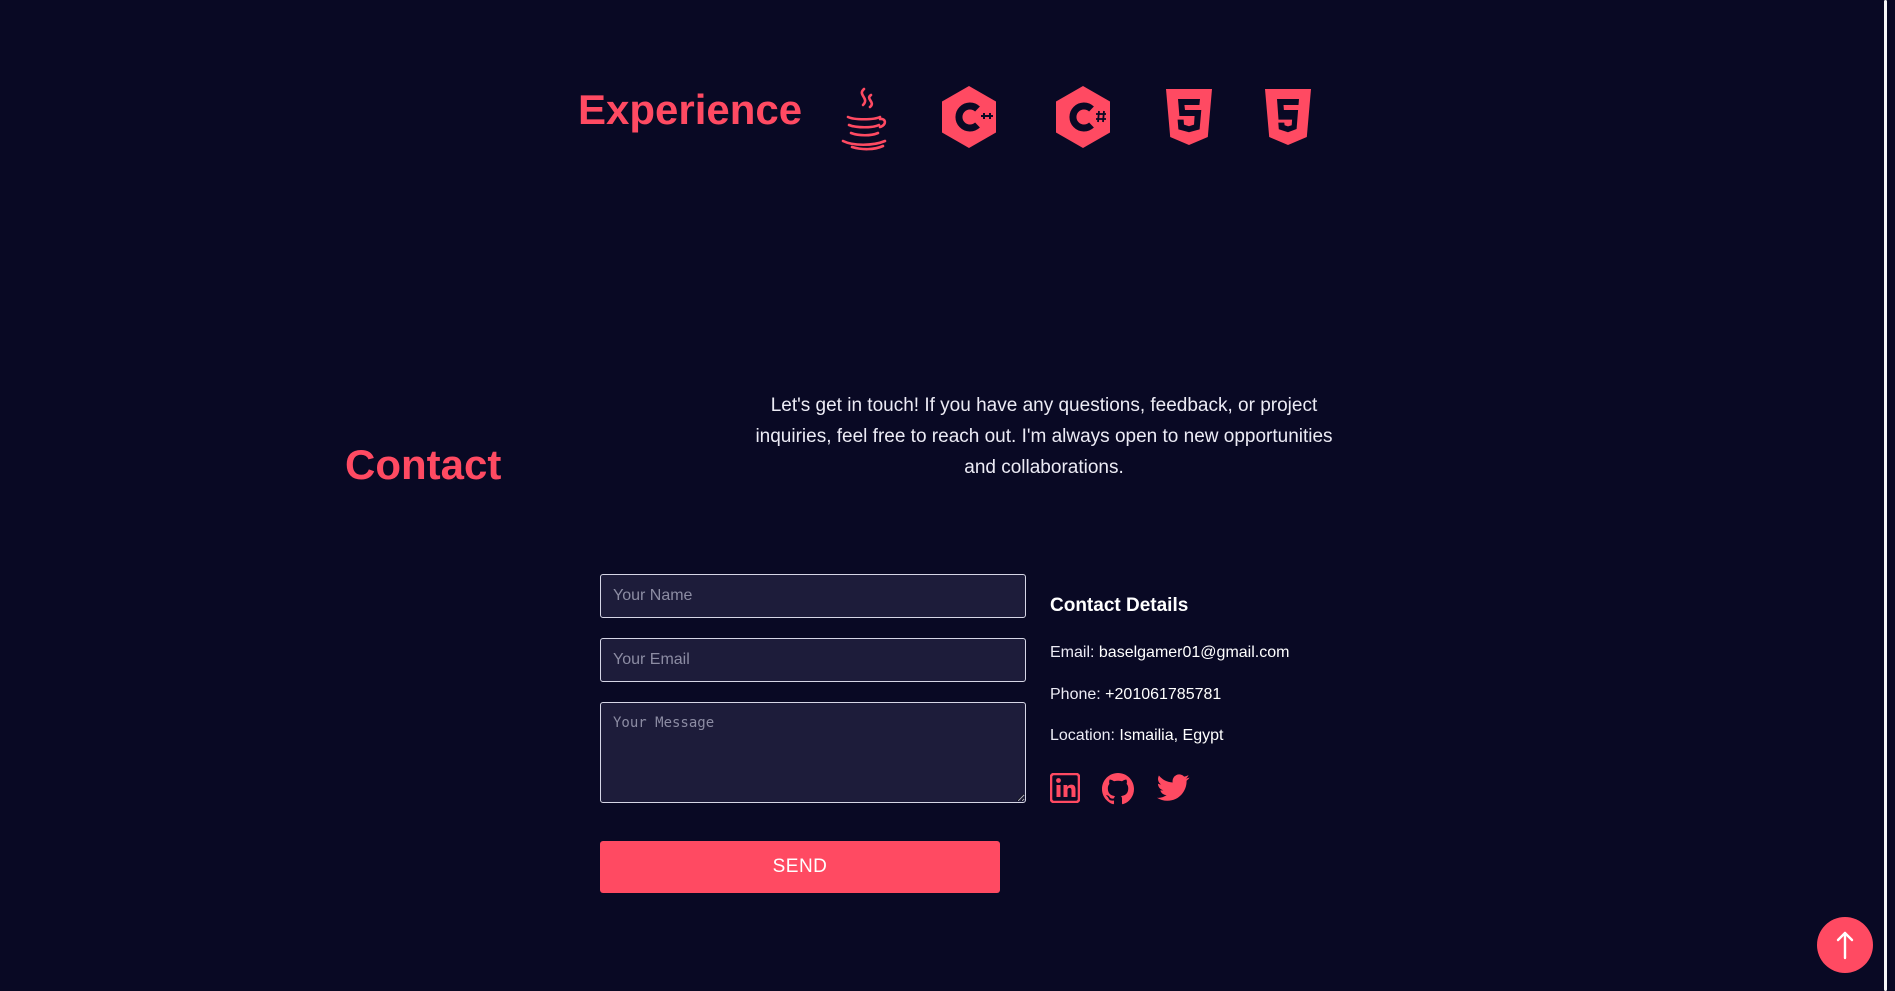 This screenshot has height=991, width=1895. I want to click on scrollbar-thumb, so click(1885, 495).